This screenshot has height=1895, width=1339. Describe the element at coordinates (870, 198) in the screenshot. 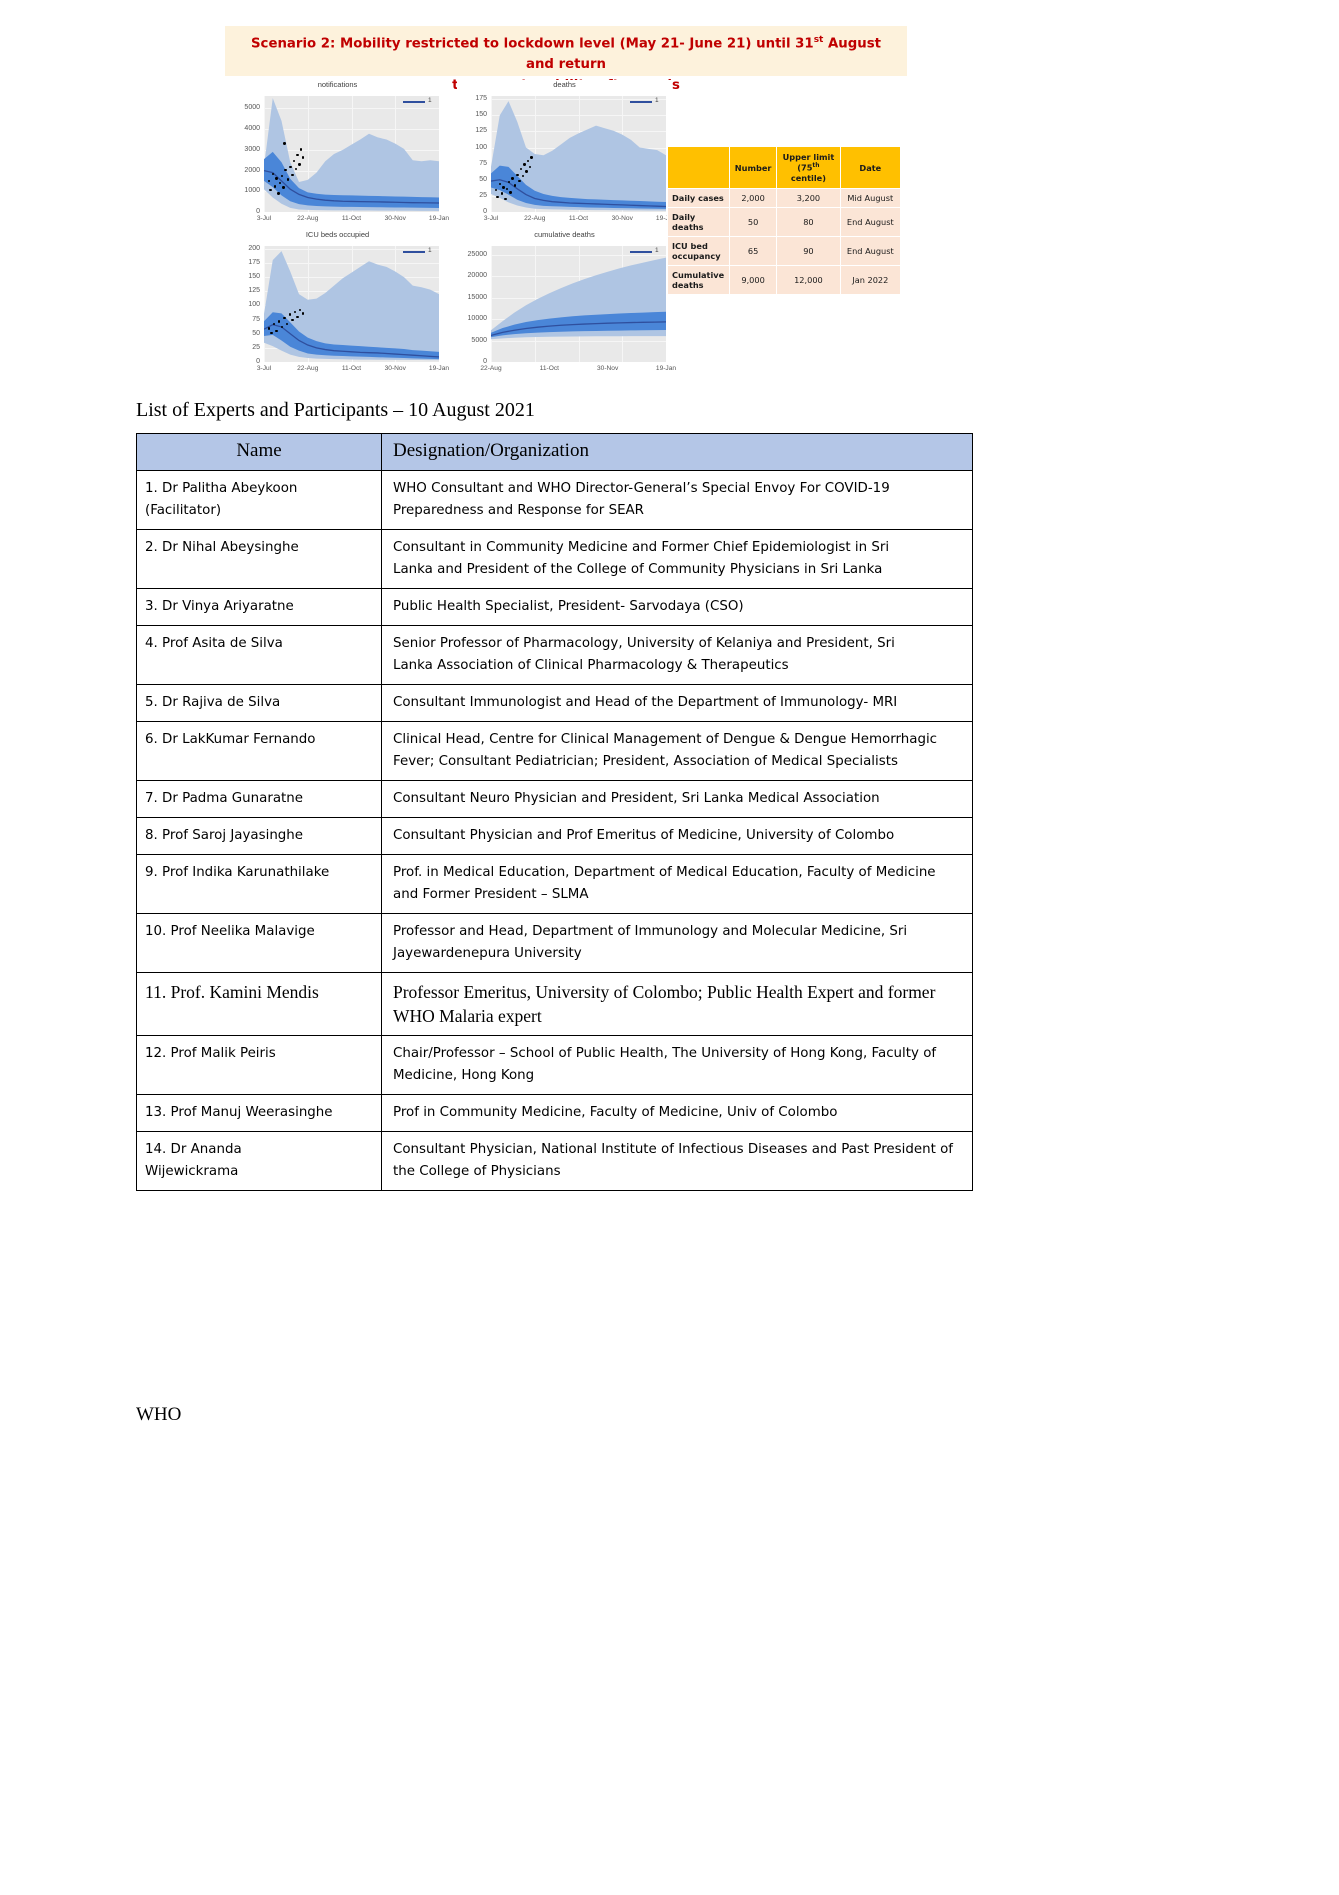

I see `summary-row-date: Mid August` at that location.